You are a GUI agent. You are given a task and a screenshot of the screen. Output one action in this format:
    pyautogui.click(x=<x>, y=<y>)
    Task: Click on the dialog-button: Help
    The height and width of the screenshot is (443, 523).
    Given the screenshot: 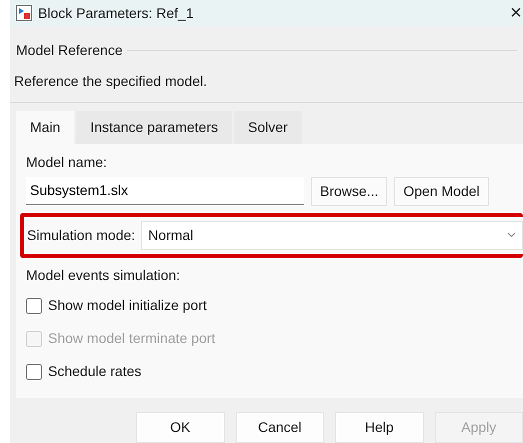 What is the action you would take?
    pyautogui.click(x=379, y=427)
    